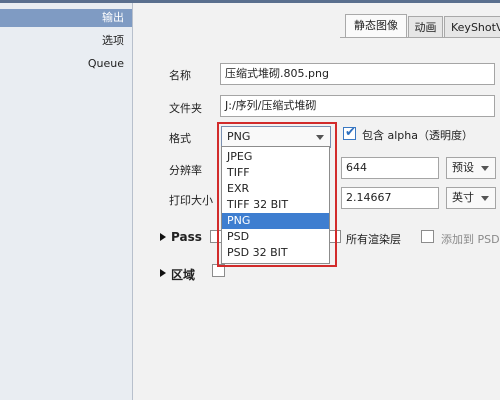 The width and height of the screenshot is (500, 400). What do you see at coordinates (472, 27) in the screenshot?
I see `tab-keyshotvr: KeyShotV` at bounding box center [472, 27].